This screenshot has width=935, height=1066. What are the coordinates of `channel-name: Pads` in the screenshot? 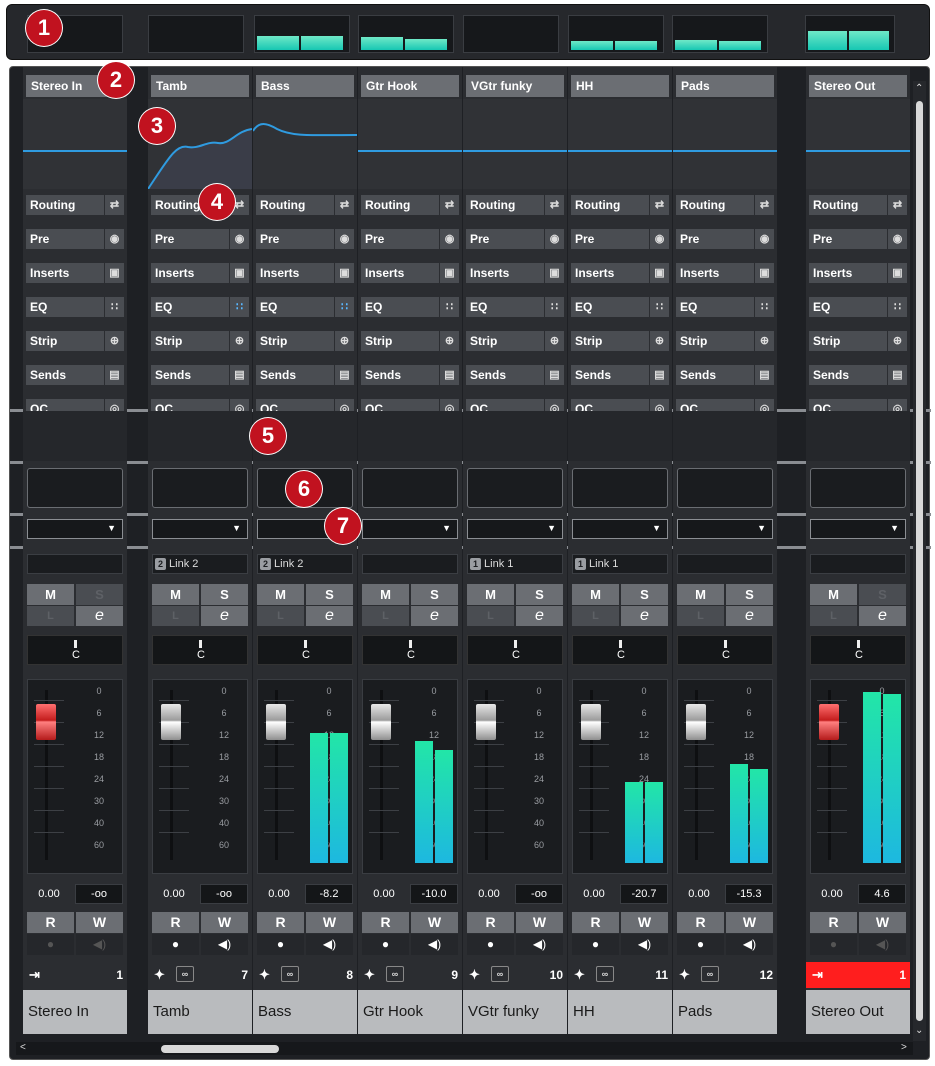 It's located at (725, 1012).